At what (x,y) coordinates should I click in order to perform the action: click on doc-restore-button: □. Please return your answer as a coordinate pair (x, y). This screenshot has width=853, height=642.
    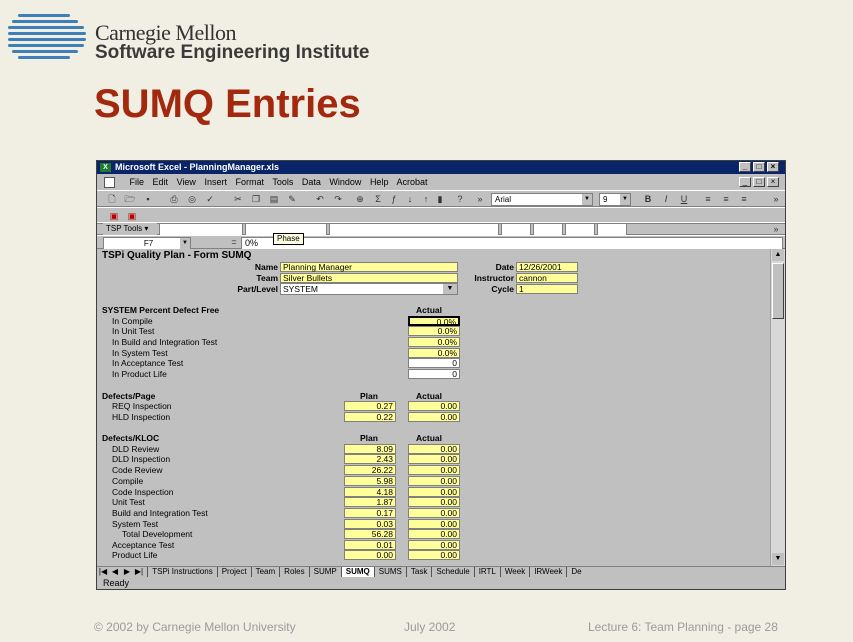
    Looking at the image, I should click on (759, 182).